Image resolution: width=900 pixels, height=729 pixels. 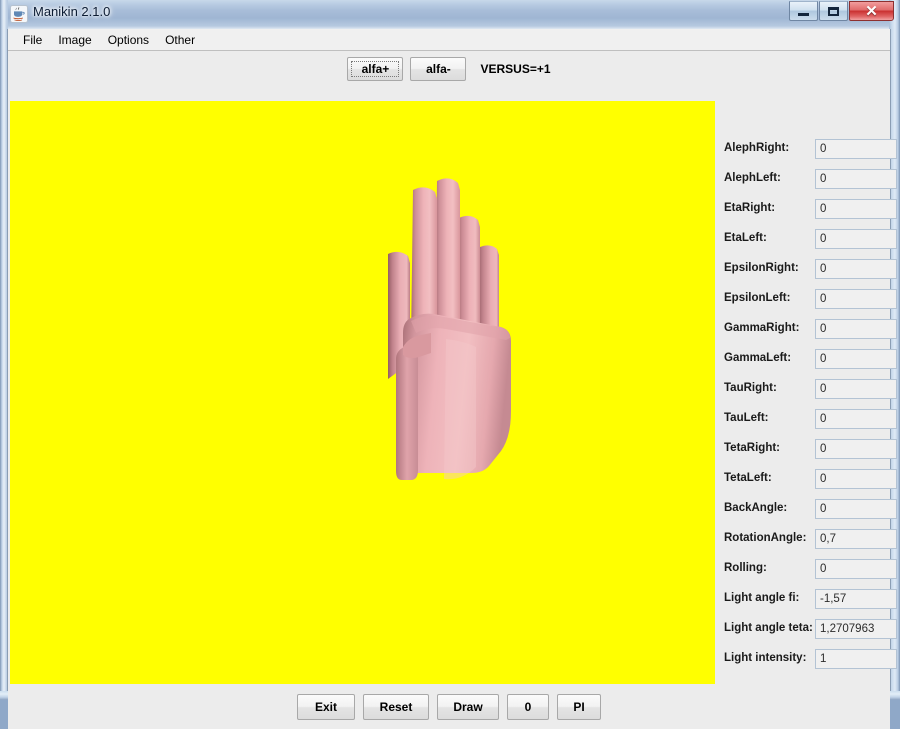 What do you see at coordinates (765, 538) in the screenshot?
I see `parameter-label-rotationangle: RotationAngle:` at bounding box center [765, 538].